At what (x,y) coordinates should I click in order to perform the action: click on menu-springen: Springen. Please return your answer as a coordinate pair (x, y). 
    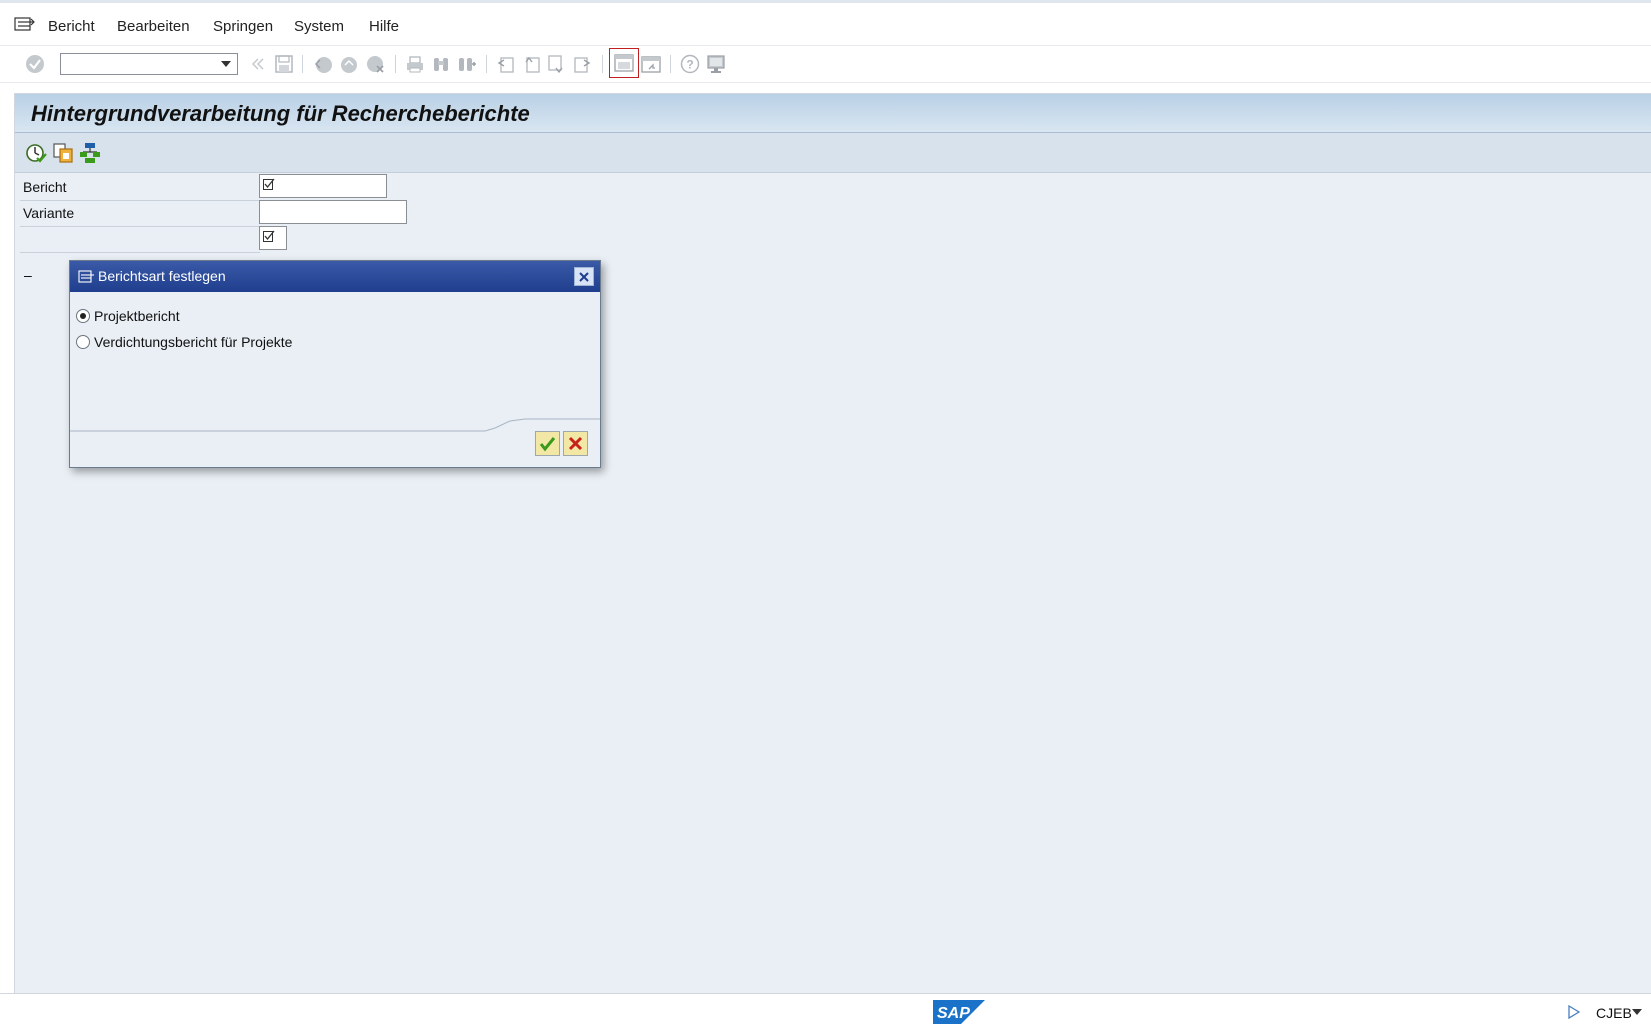
    Looking at the image, I should click on (243, 26).